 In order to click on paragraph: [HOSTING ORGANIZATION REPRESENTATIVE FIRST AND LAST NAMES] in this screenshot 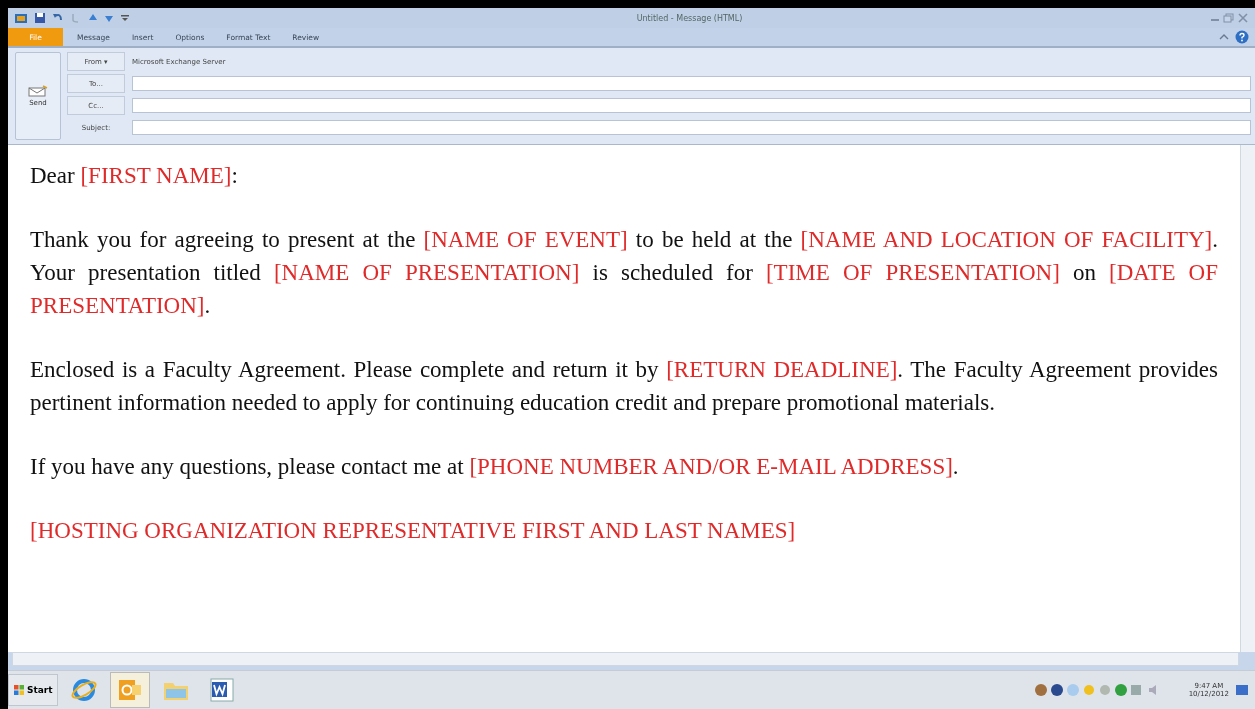, I will do `click(413, 531)`.